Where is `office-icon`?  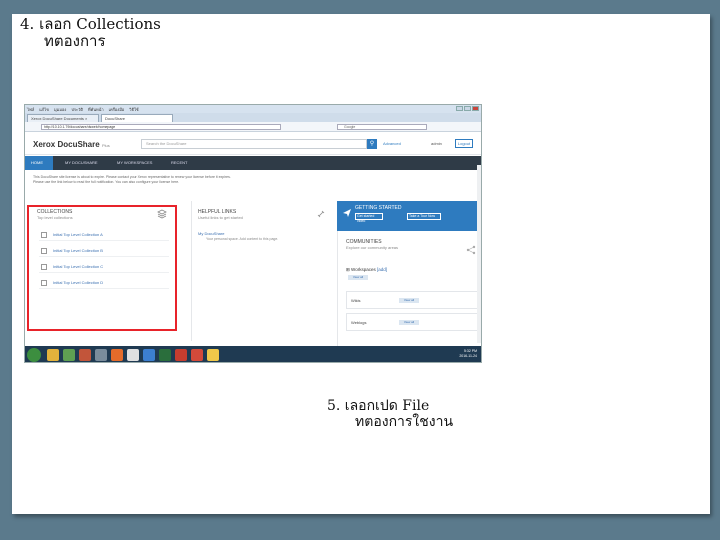 office-icon is located at coordinates (85, 355).